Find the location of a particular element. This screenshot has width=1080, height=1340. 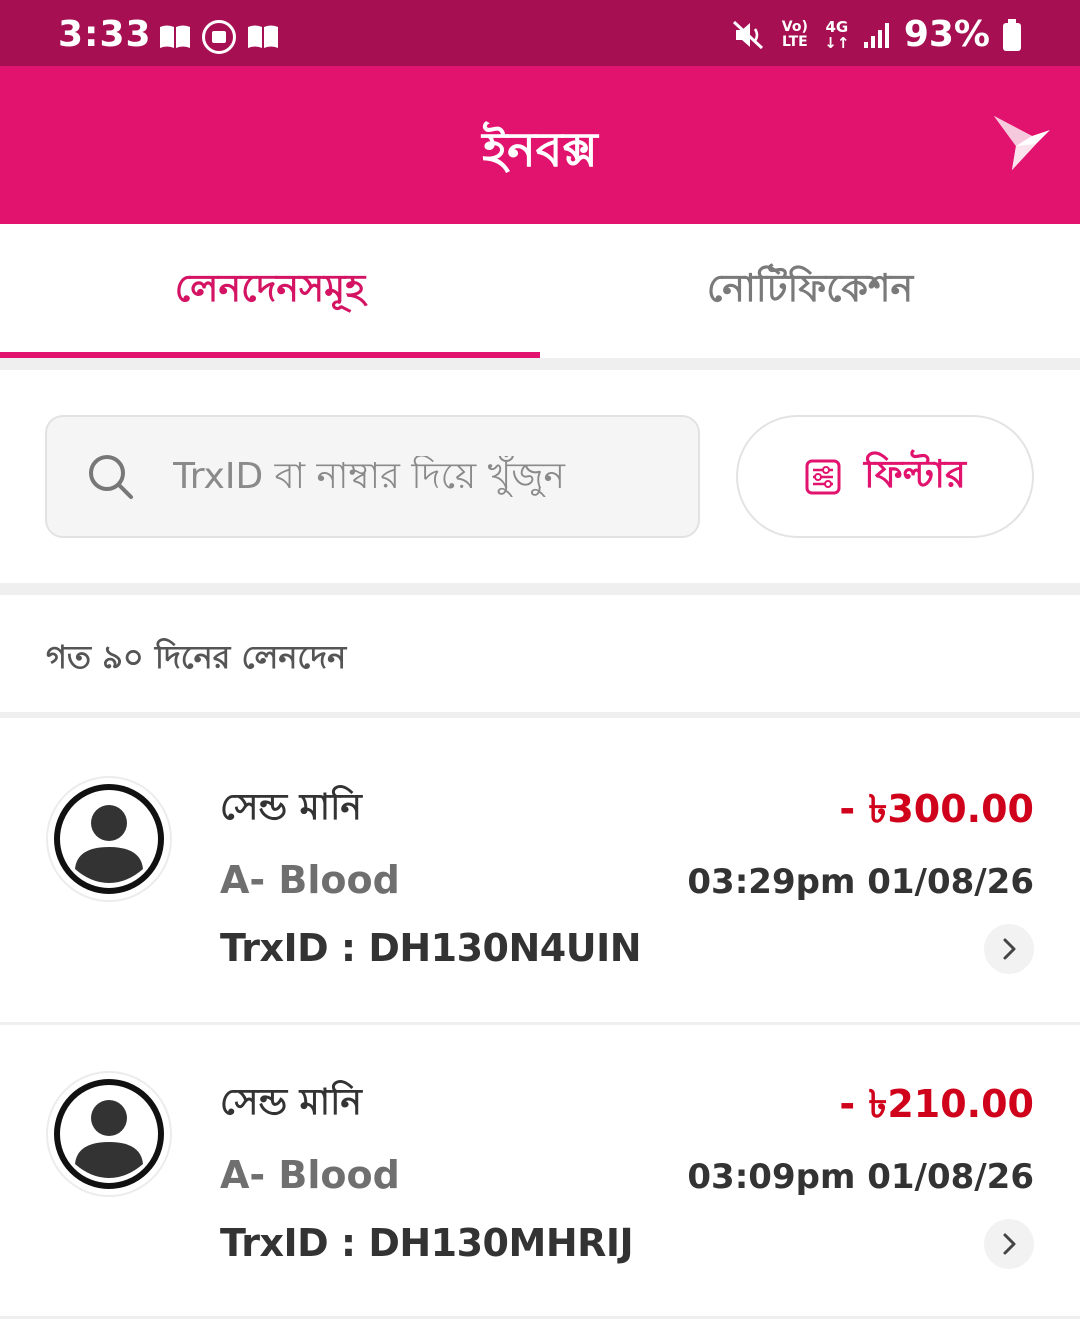

transaction-amount: - ৳210.00 is located at coordinates (936, 1104).